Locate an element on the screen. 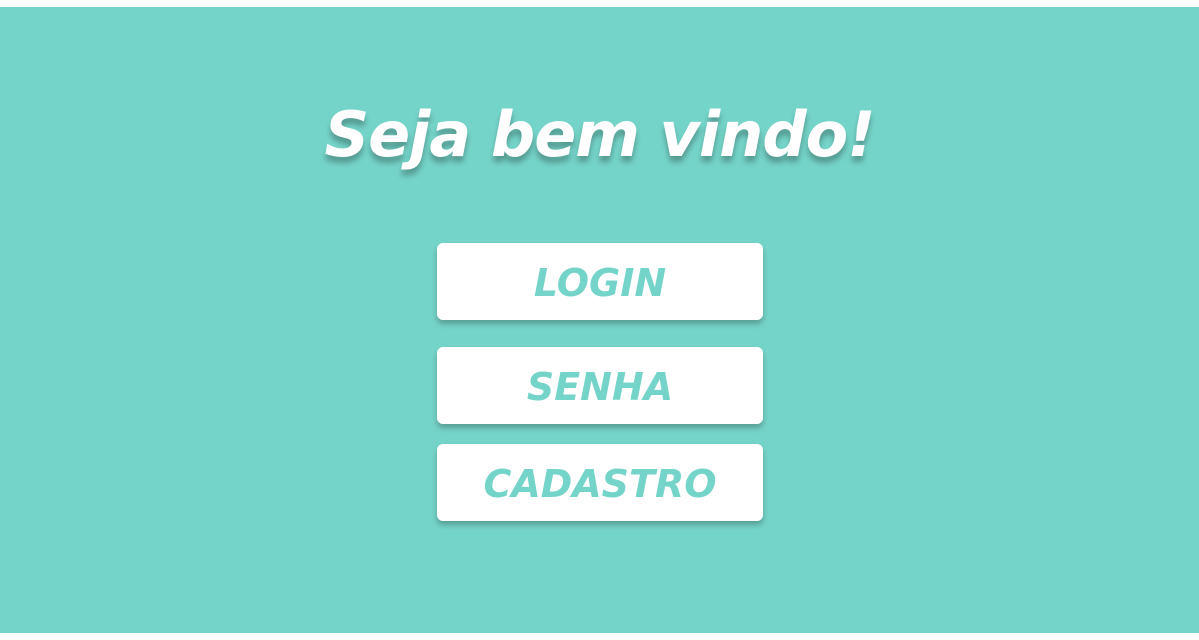 This screenshot has height=640, width=1199. senha-button: SENHA is located at coordinates (600, 385).